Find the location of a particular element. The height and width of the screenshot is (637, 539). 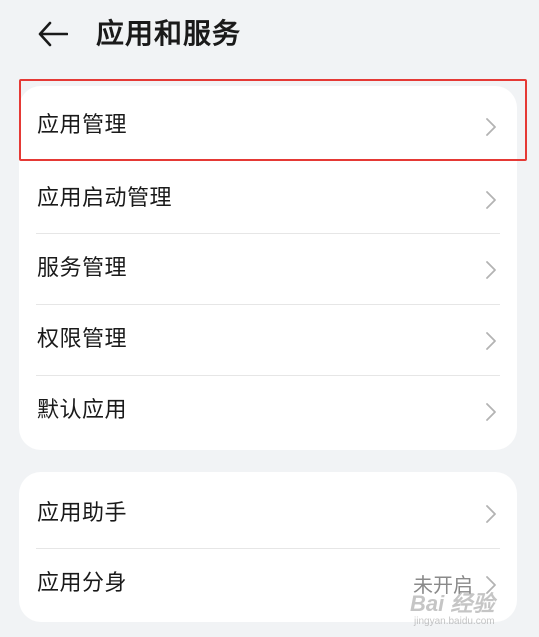

settings-item-app-management: 应用管理 is located at coordinates (268, 126).